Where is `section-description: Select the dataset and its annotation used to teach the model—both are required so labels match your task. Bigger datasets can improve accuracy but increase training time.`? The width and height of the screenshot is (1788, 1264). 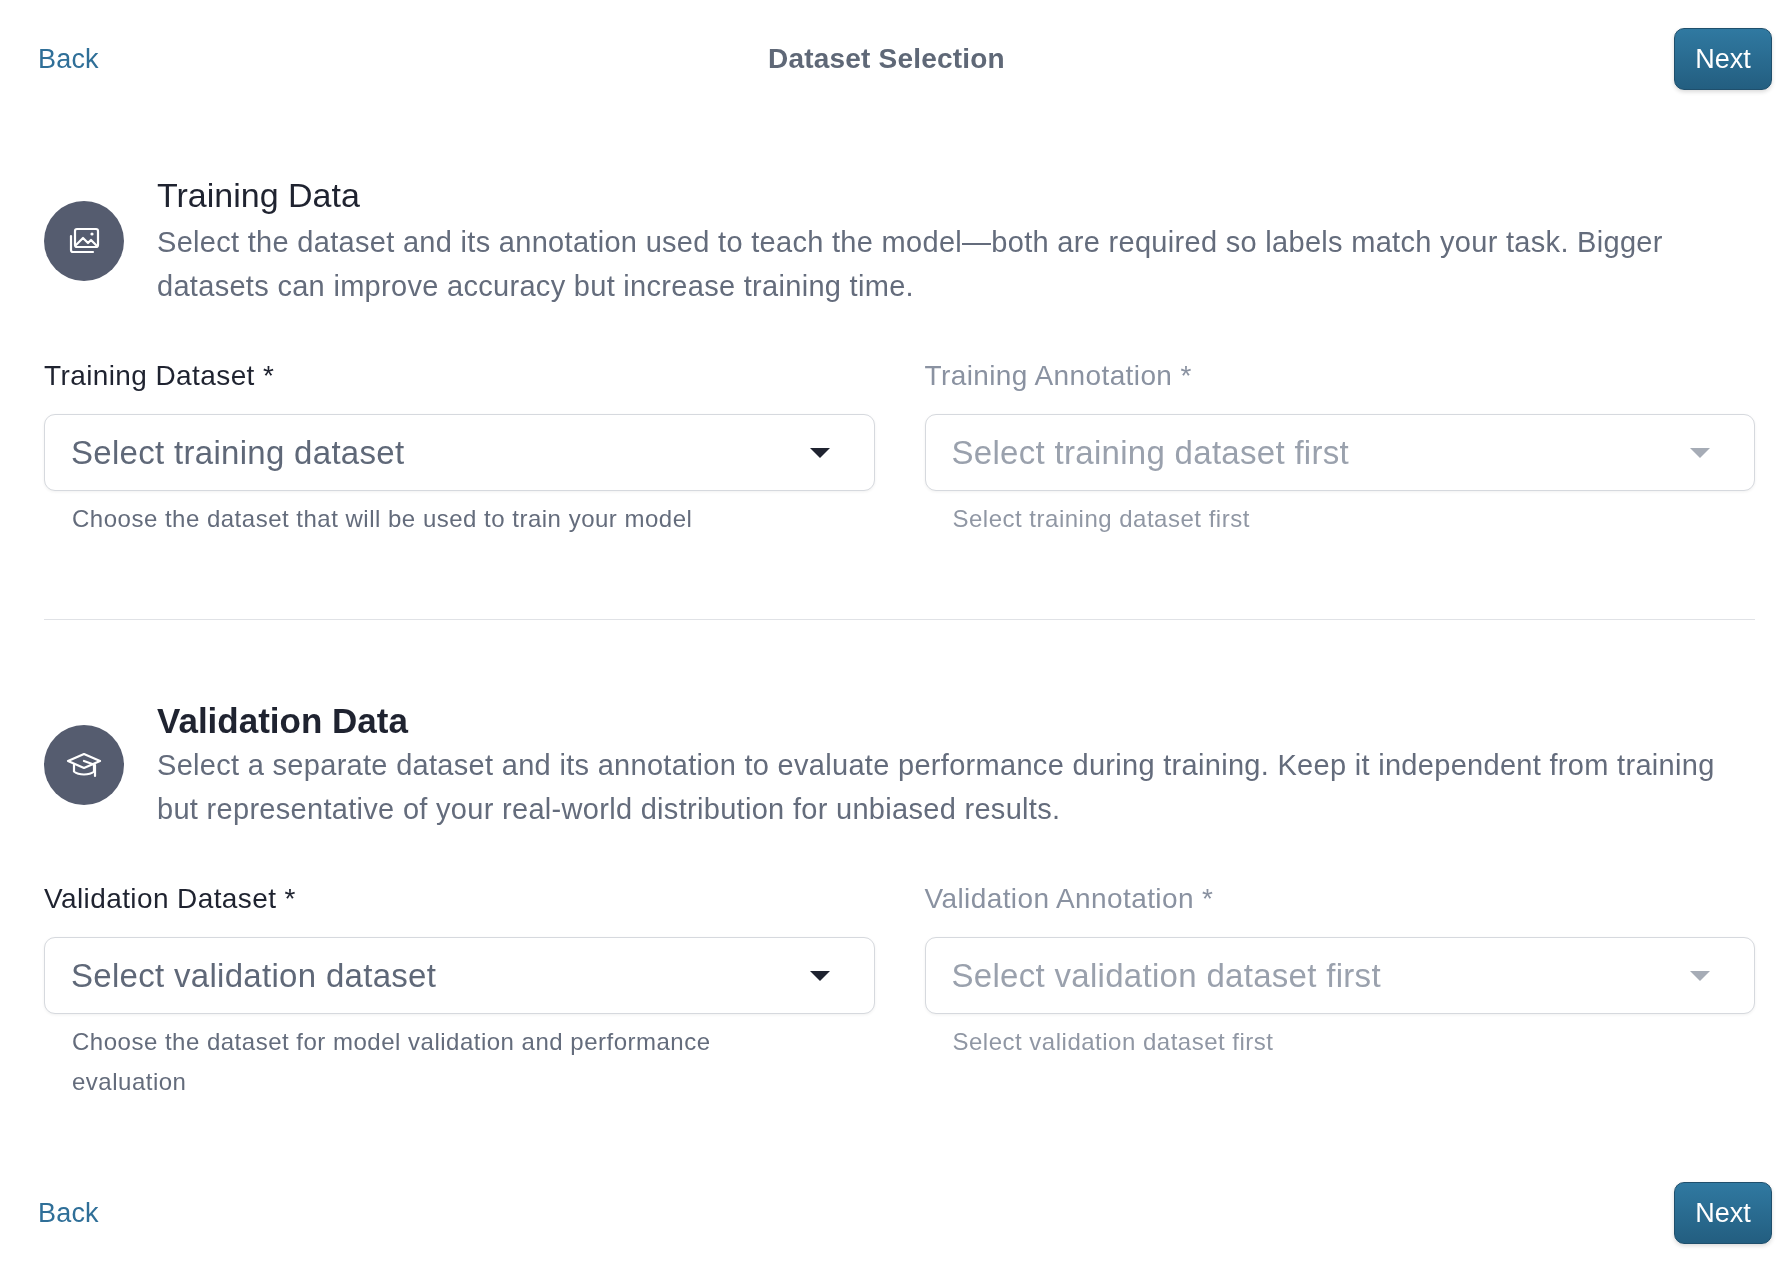
section-description: Select the dataset and its annotation used to teach the model—both are required so labels match your task. Bigger datasets can improve accuracy but increase training time. is located at coordinates (910, 264).